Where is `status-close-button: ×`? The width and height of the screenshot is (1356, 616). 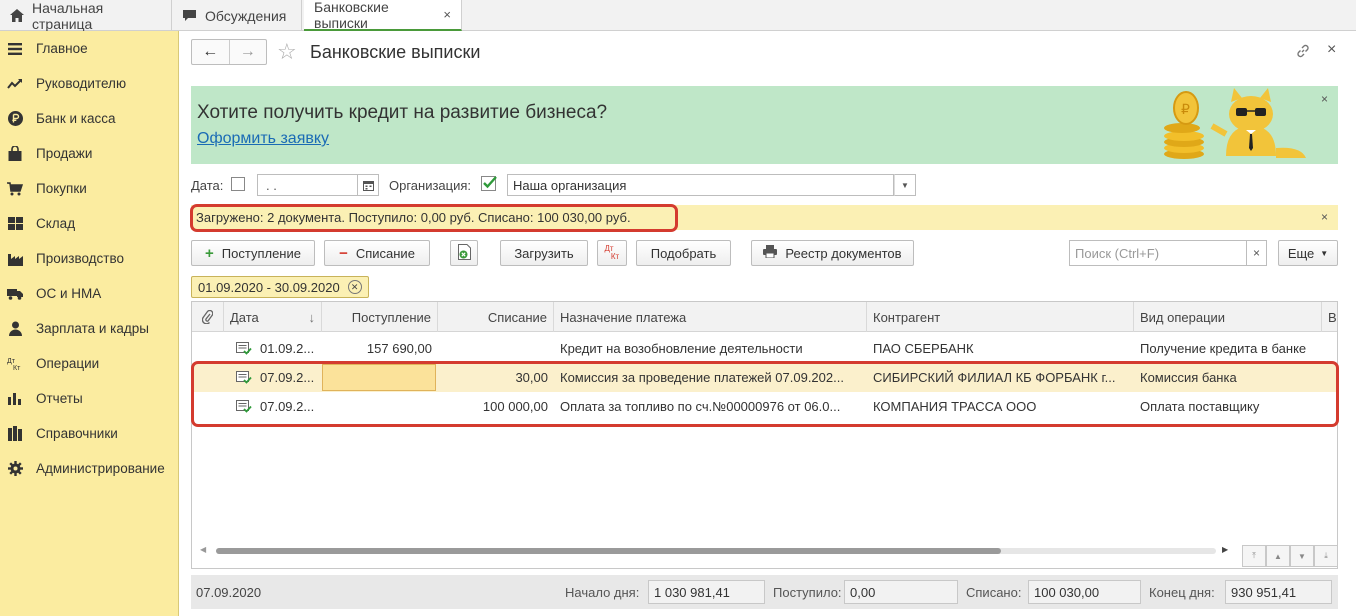 status-close-button: × is located at coordinates (1324, 217).